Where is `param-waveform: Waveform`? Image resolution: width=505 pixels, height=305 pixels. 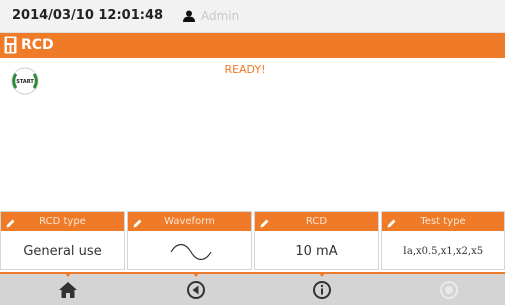
param-waveform: Waveform is located at coordinates (189, 240).